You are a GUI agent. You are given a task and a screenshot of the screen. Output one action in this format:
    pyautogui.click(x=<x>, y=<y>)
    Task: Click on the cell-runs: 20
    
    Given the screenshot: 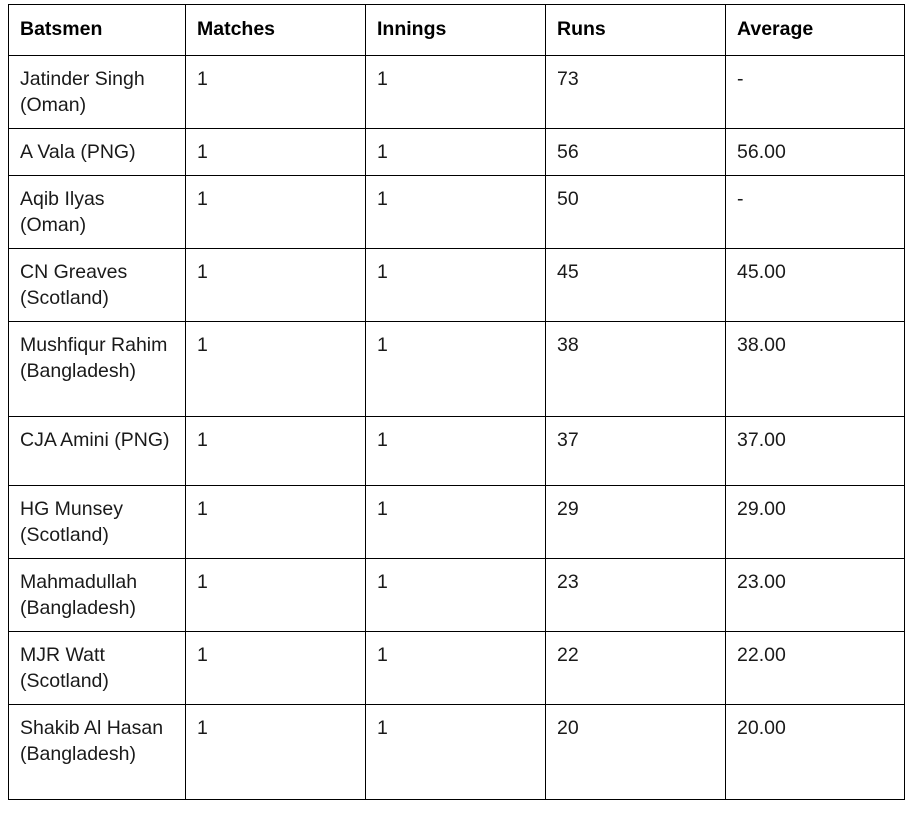 What is the action you would take?
    pyautogui.click(x=635, y=752)
    